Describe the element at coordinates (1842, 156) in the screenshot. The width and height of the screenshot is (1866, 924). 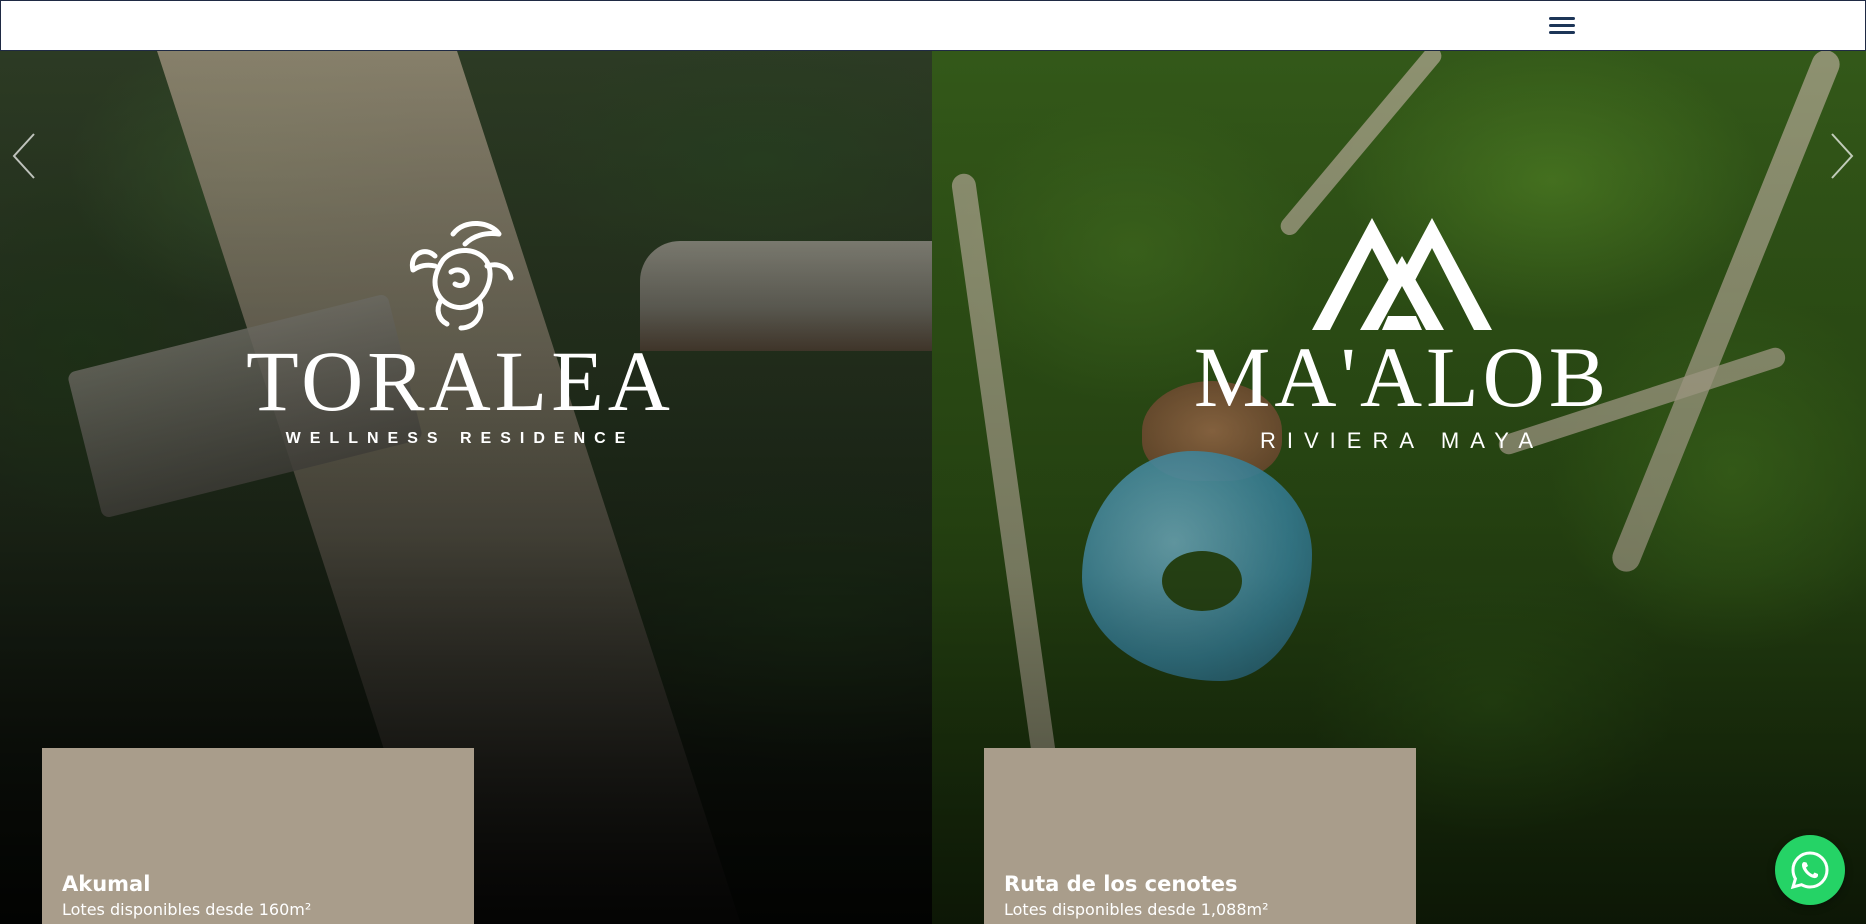
I see `chevron-right-icon` at that location.